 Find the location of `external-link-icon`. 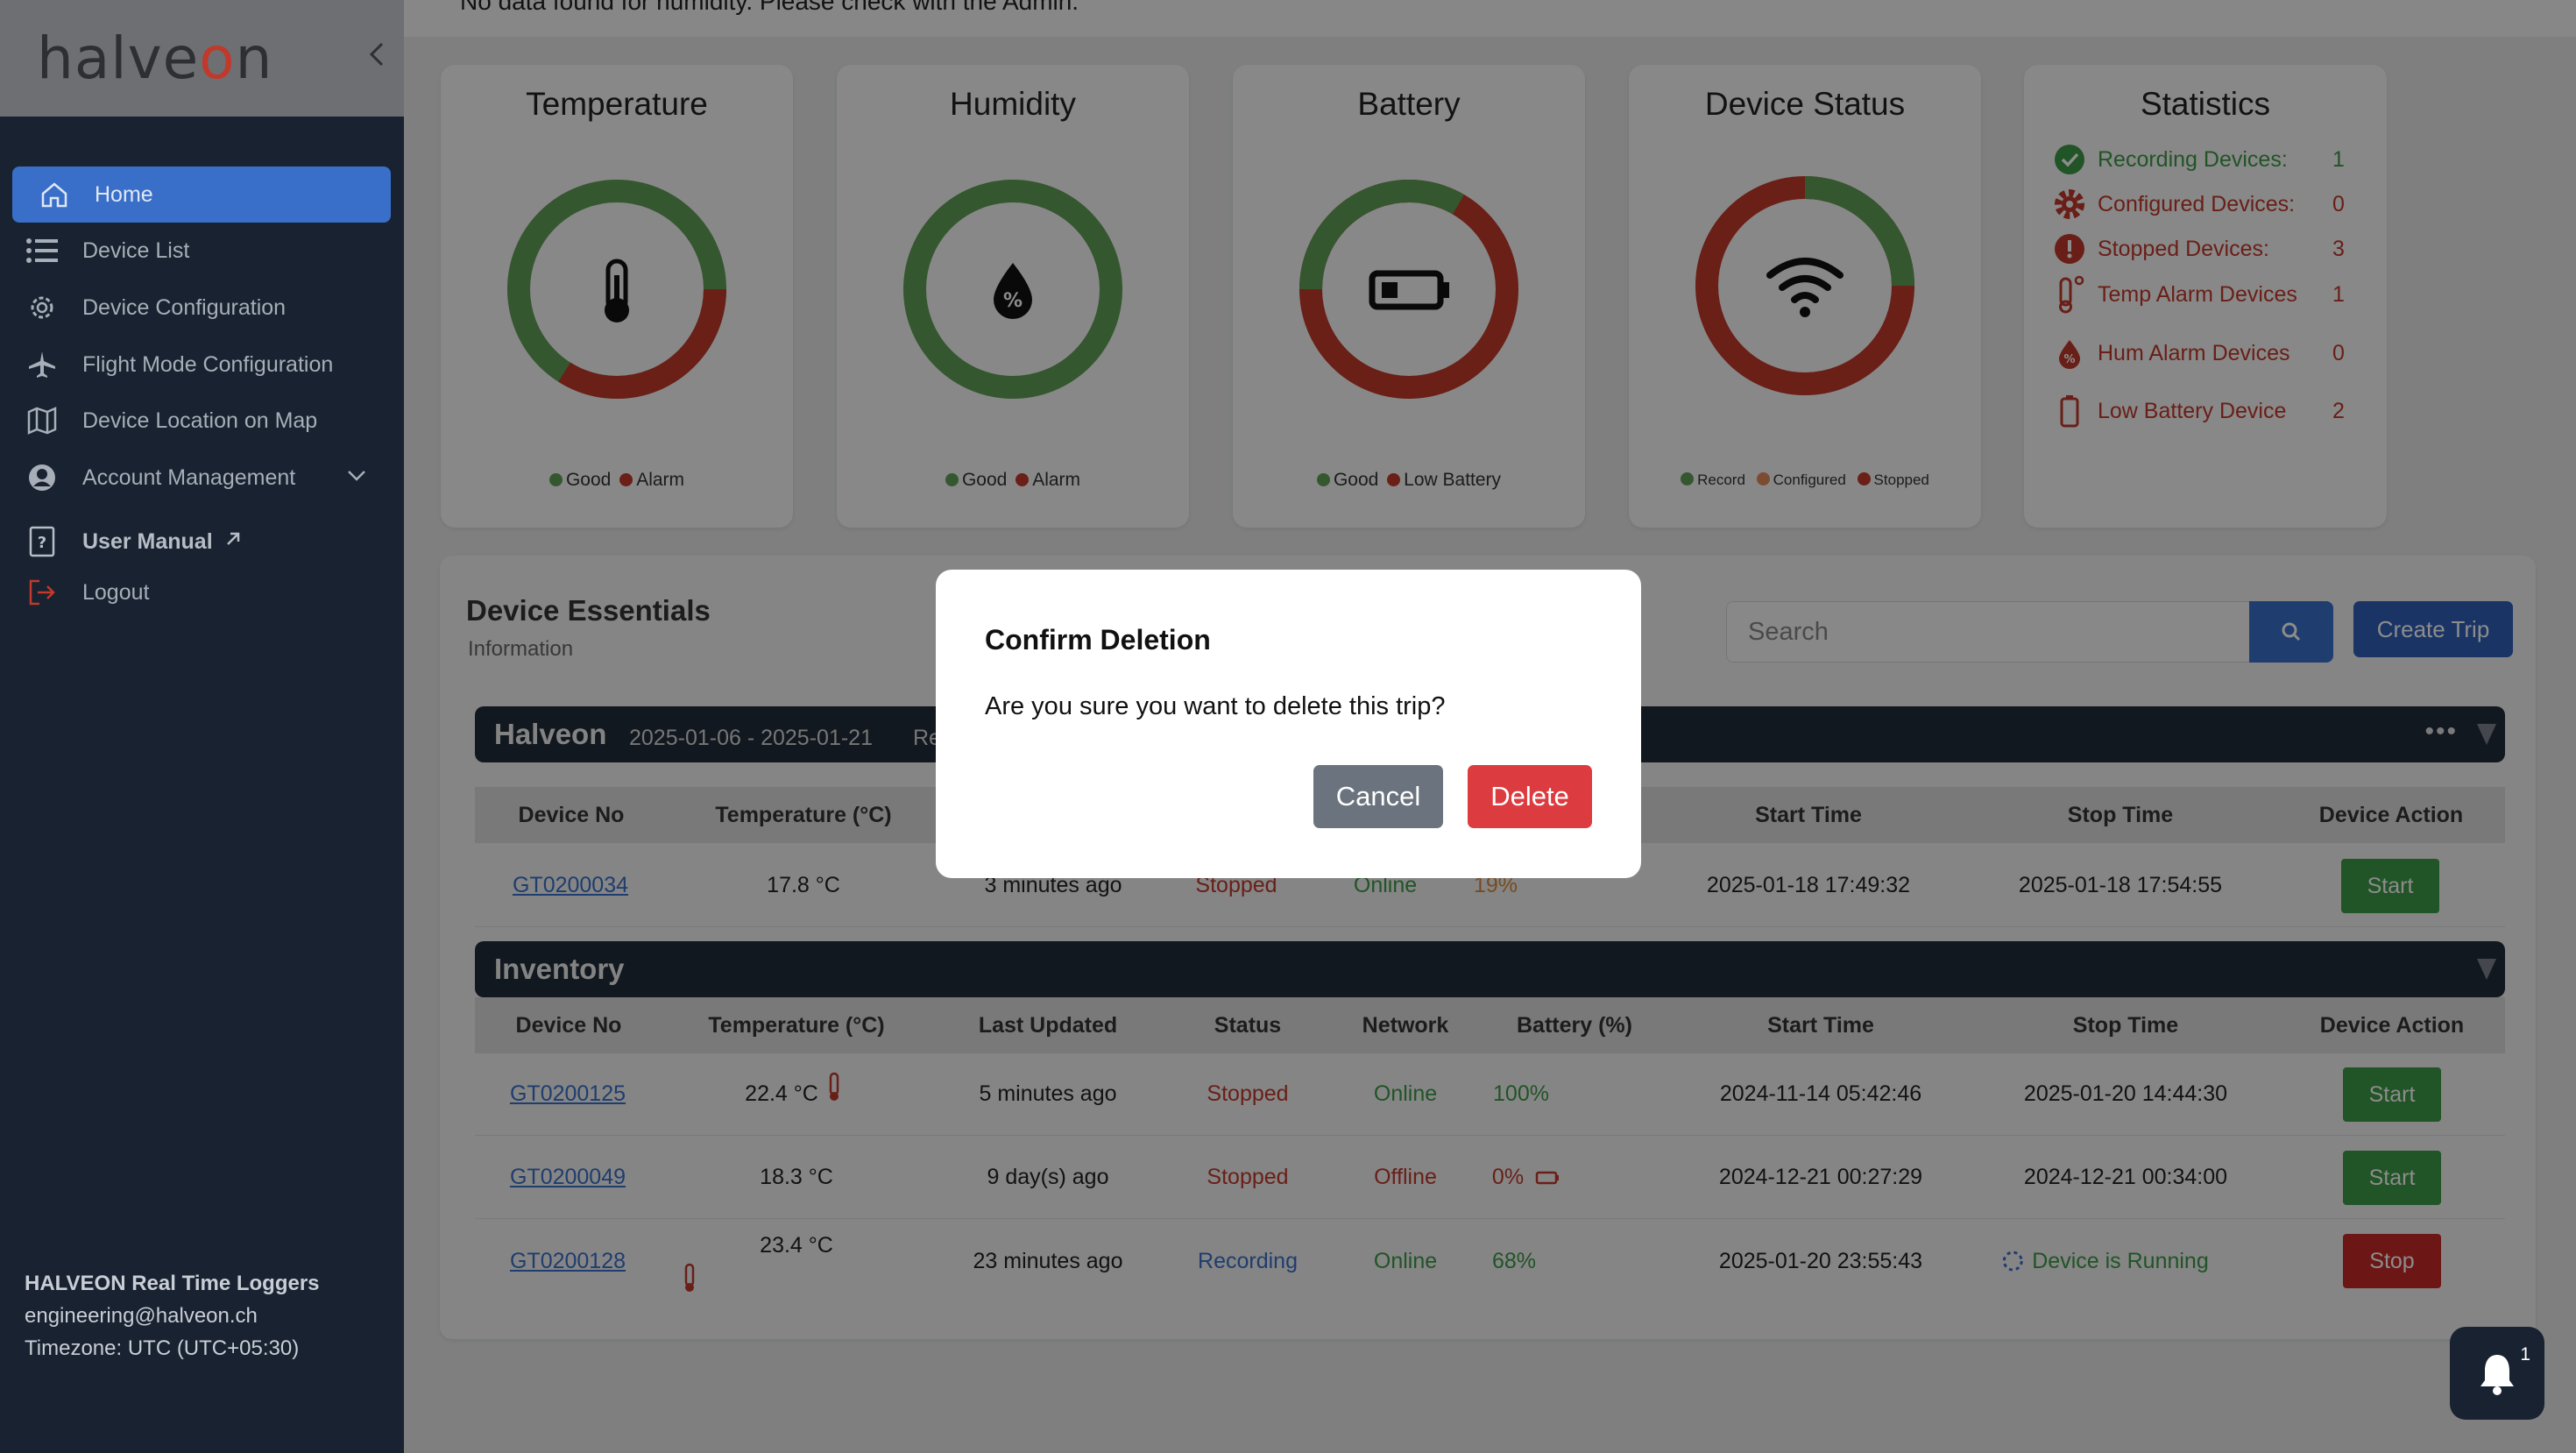

external-link-icon is located at coordinates (233, 542).